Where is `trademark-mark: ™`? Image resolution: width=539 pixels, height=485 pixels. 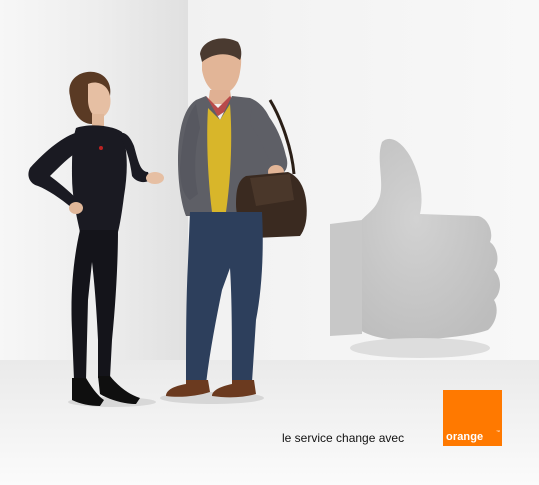 trademark-mark: ™ is located at coordinates (498, 431).